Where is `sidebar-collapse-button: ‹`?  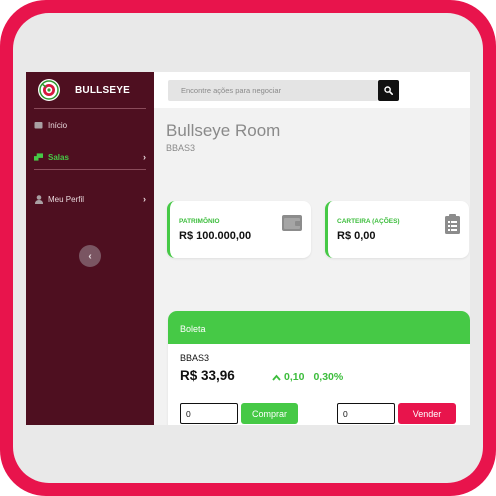 sidebar-collapse-button: ‹ is located at coordinates (90, 256).